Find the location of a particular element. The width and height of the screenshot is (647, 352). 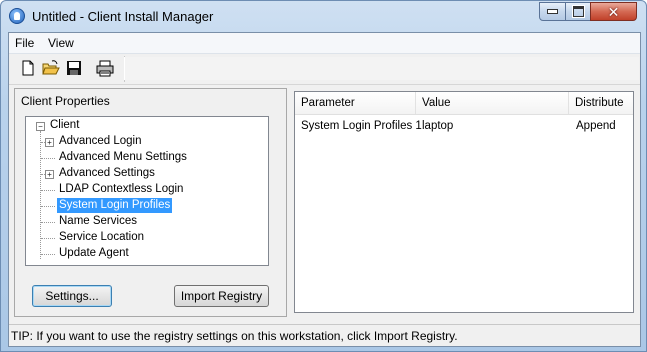

cell-distribute: Append is located at coordinates (596, 126).